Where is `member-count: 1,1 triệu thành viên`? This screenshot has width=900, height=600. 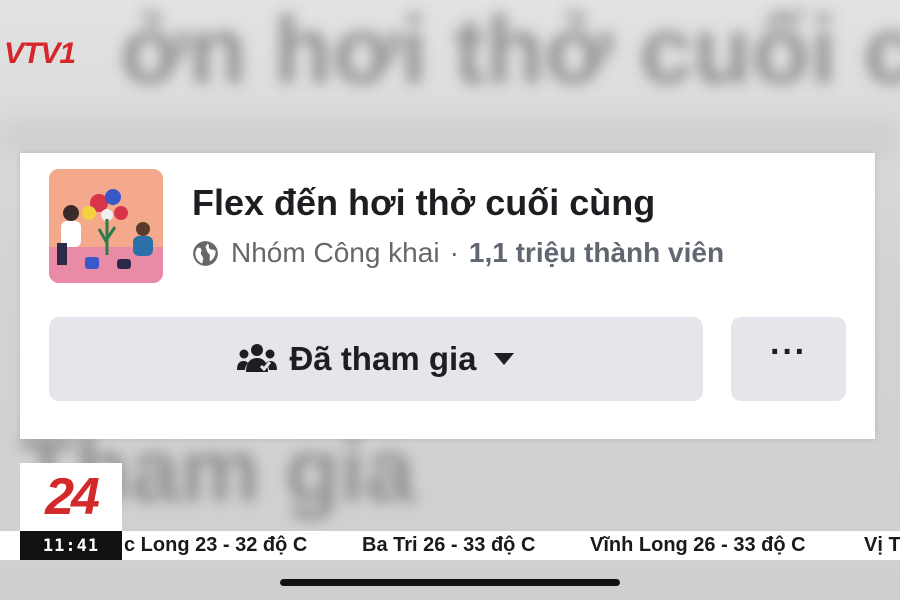 member-count: 1,1 triệu thành viên is located at coordinates (596, 252).